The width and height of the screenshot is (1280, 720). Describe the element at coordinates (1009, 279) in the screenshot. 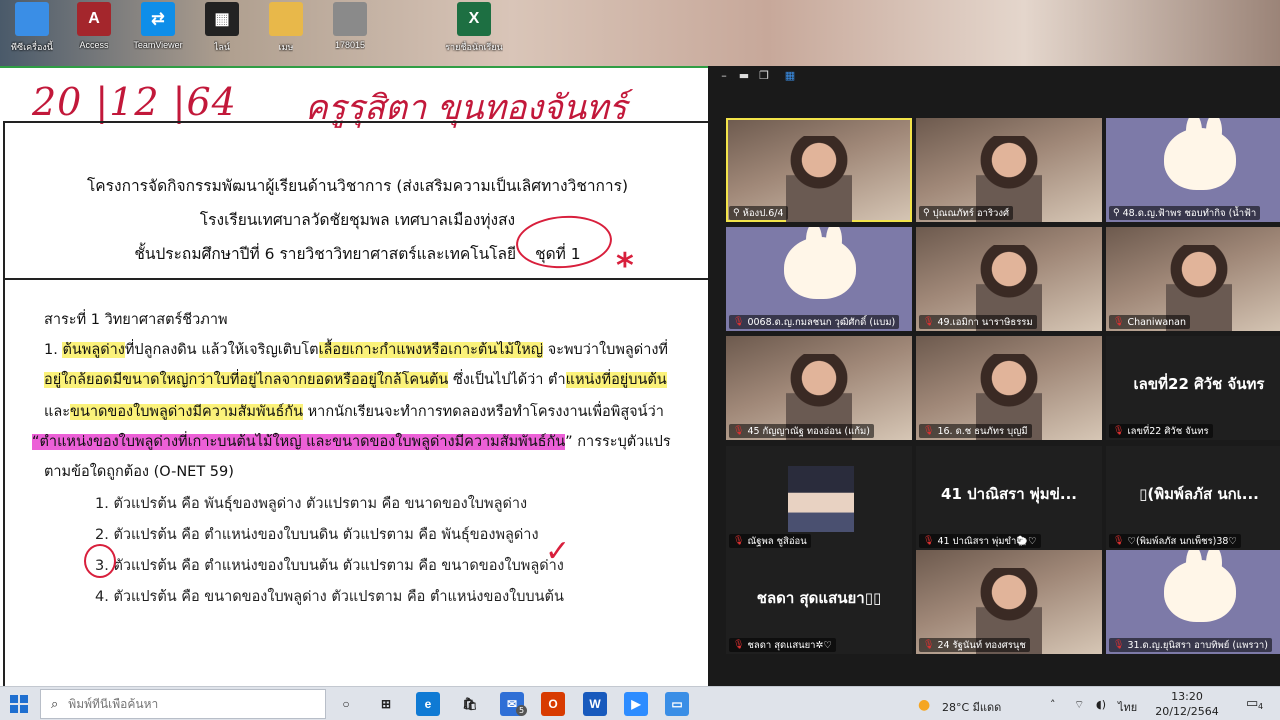

I see `participant-tile: 🎙 49.เอมิกา นาราษิธรรม` at that location.